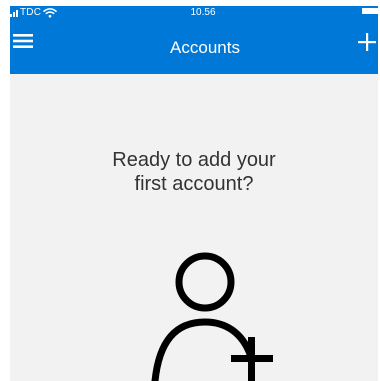  Describe the element at coordinates (194, 160) in the screenshot. I see `empty-state-line-1: Ready to add your` at that location.